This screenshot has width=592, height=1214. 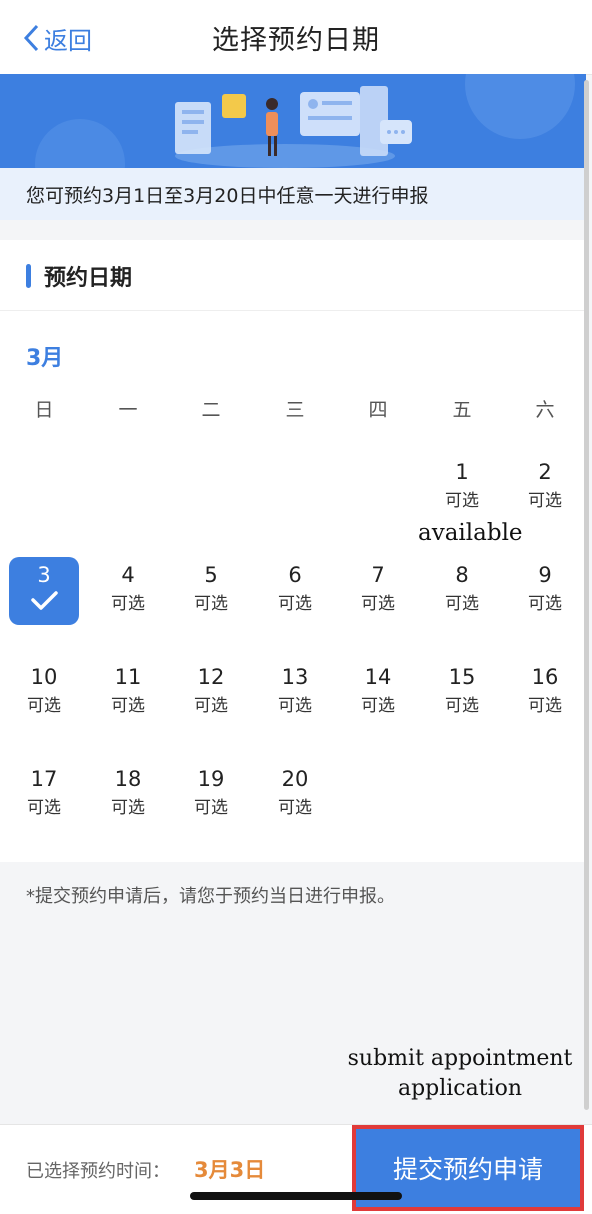 I want to click on calendar-day-1: 1 可选, so click(x=462, y=488).